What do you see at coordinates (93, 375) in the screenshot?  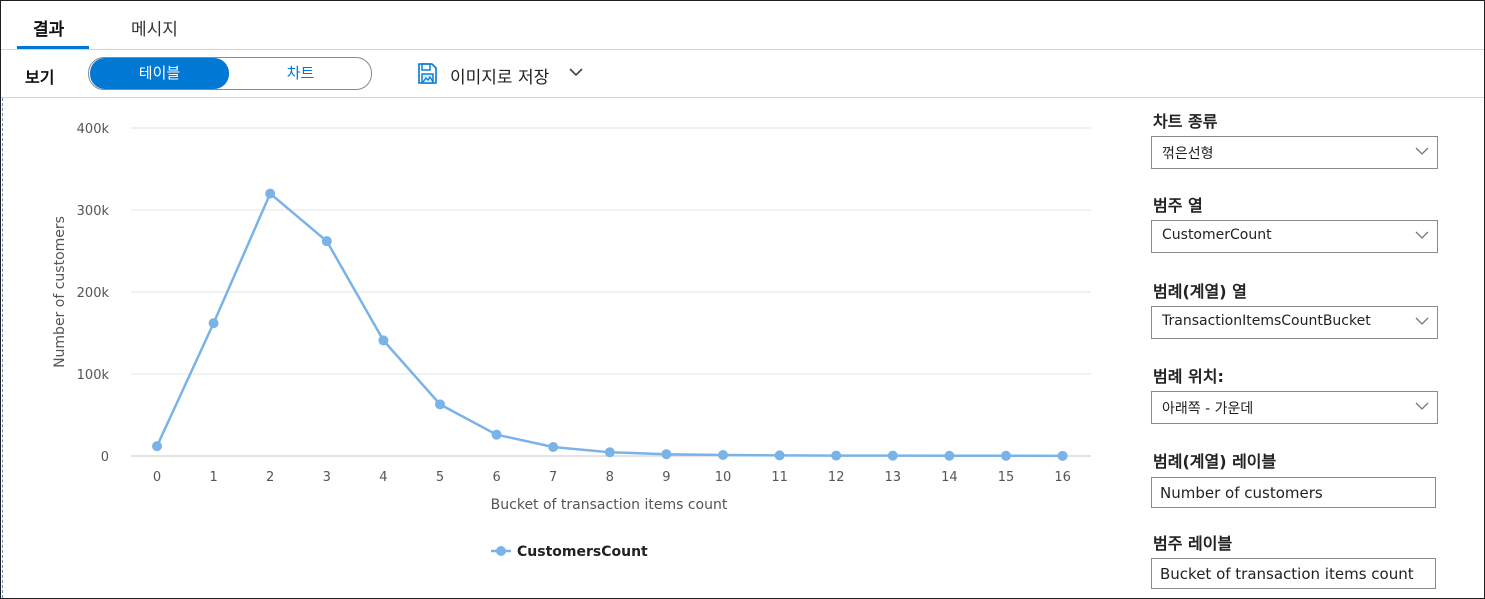 I see `y-tick-label: 100k` at bounding box center [93, 375].